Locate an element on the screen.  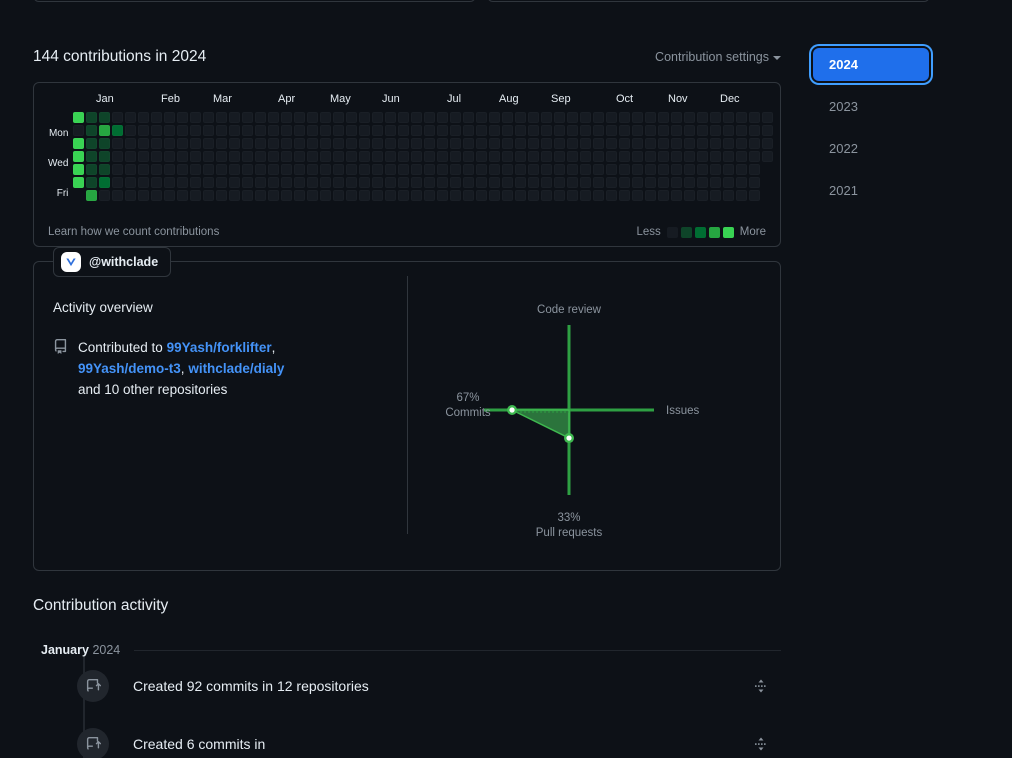
year-button-2023: 2023 is located at coordinates (871, 106).